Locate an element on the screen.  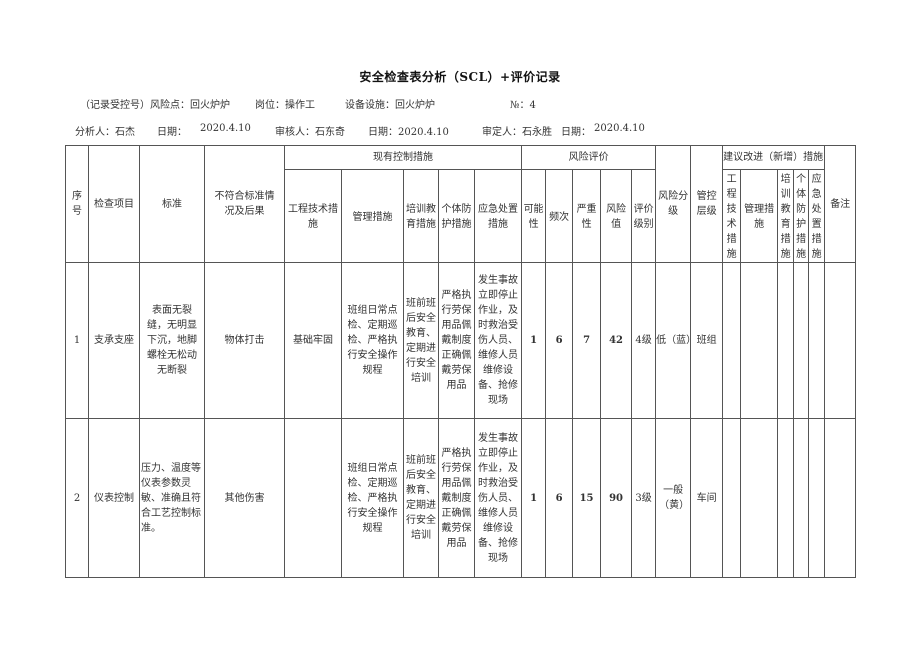
header-remark: 备注 is located at coordinates (840, 204).